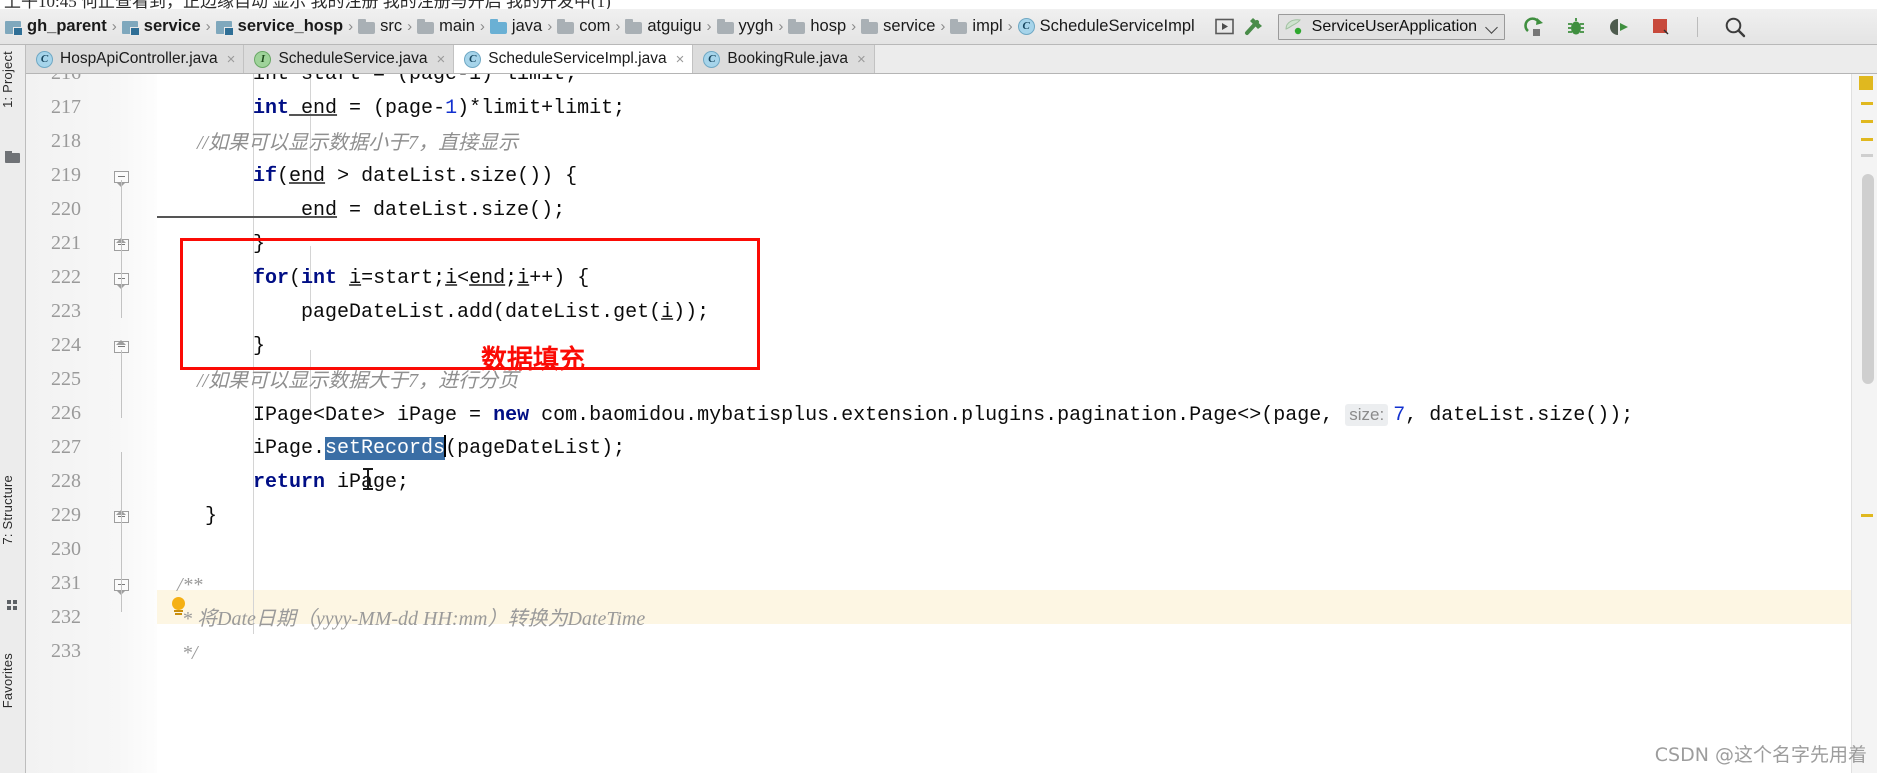  I want to click on breadcrumb-item-label: service_hosp, so click(290, 26).